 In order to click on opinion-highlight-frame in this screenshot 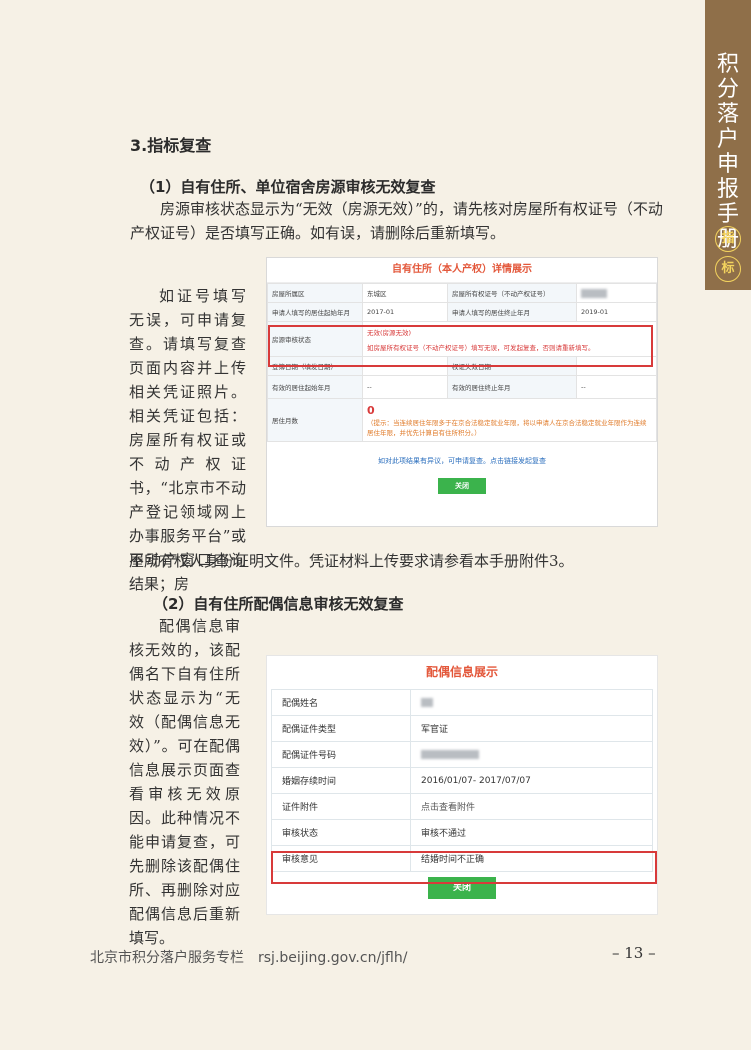, I will do `click(464, 867)`.